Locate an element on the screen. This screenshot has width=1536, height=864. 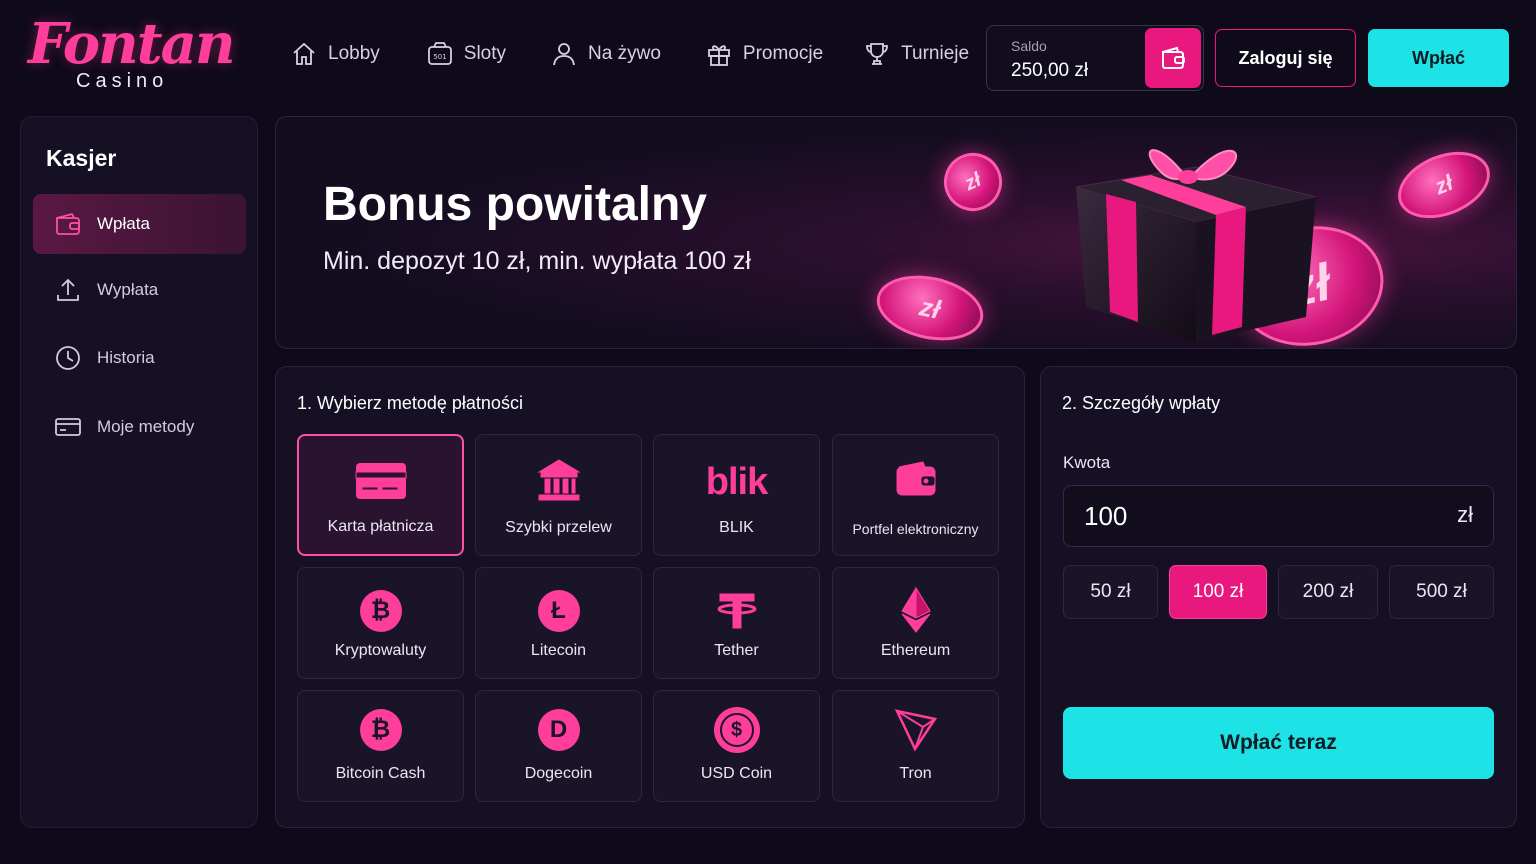
method-label: BLIK is located at coordinates (736, 527).